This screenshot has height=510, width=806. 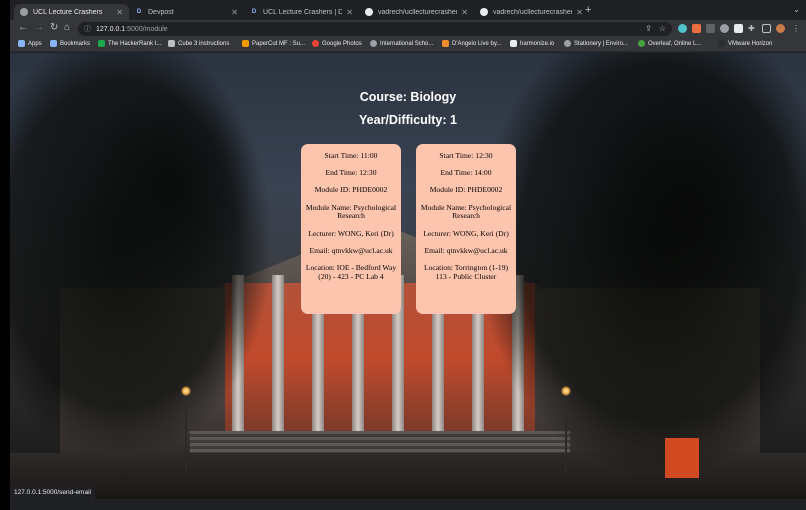 I want to click on sidebar-icon, so click(x=766, y=28).